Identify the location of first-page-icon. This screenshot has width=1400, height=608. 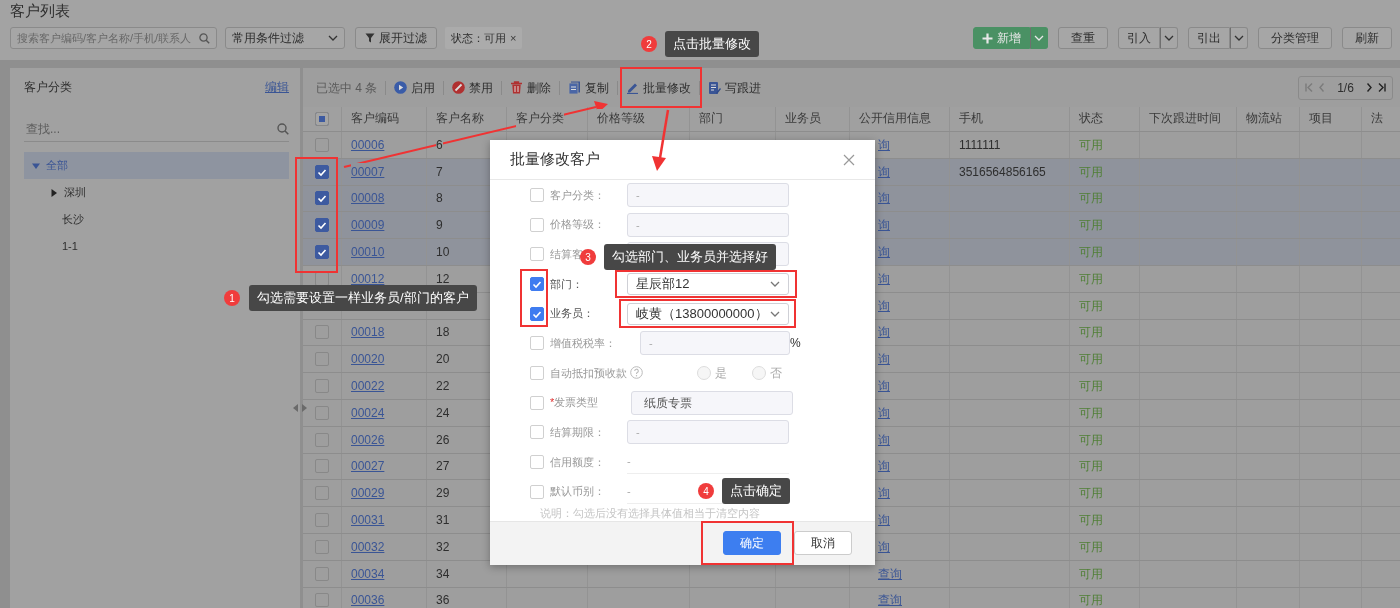
(1309, 87).